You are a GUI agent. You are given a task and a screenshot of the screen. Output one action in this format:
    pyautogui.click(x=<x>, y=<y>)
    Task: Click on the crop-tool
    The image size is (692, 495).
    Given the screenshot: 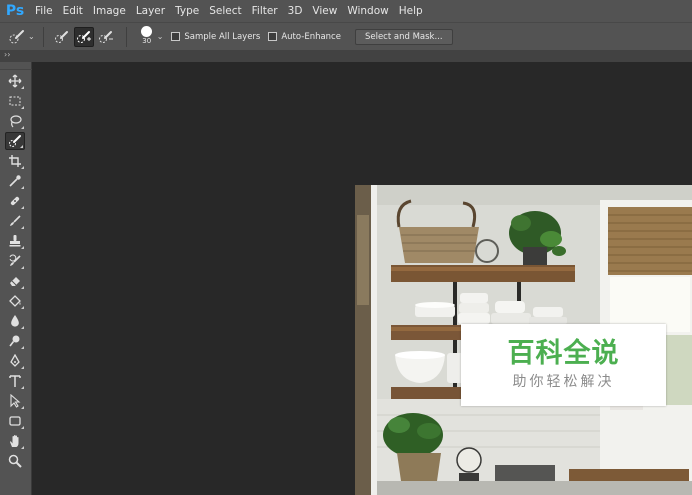 What is the action you would take?
    pyautogui.click(x=15, y=161)
    